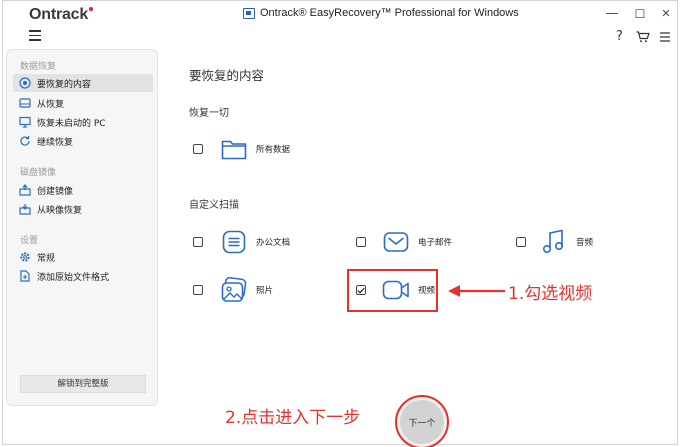 The height and width of the screenshot is (447, 680). I want to click on sidebar-item-recover-from: 从恢复, so click(83, 103).